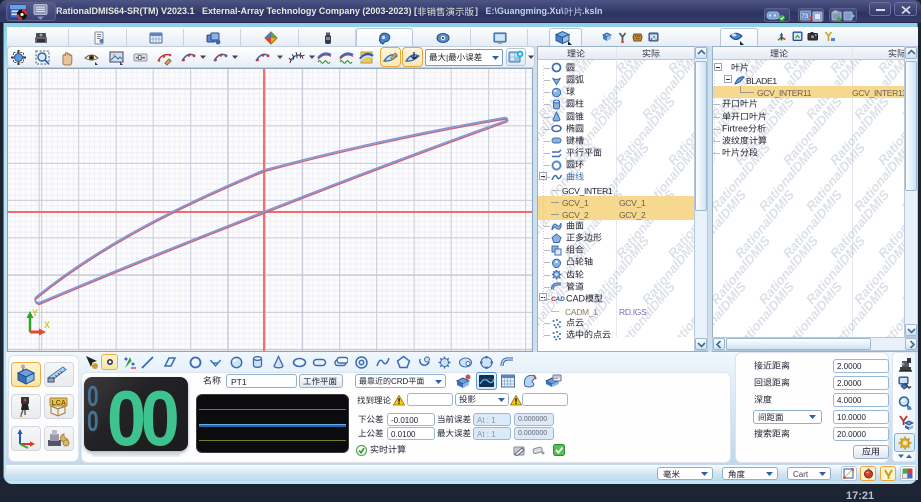 This screenshot has width=921, height=502. What do you see at coordinates (47, 325) in the screenshot?
I see `svg-text: X` at bounding box center [47, 325].